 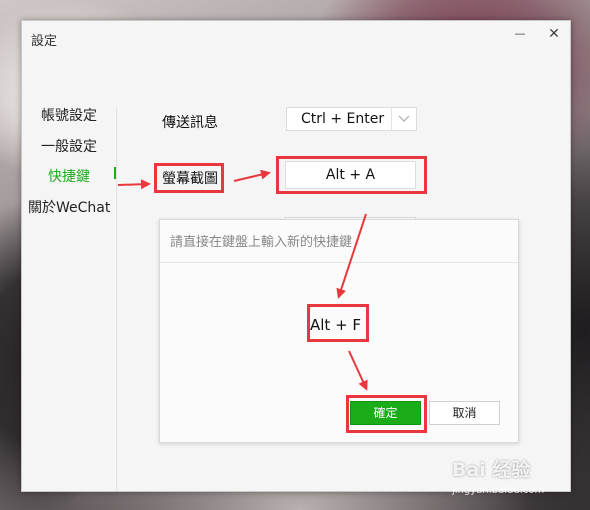 What do you see at coordinates (343, 119) in the screenshot?
I see `send-message-value: Ctrl + Enter` at bounding box center [343, 119].